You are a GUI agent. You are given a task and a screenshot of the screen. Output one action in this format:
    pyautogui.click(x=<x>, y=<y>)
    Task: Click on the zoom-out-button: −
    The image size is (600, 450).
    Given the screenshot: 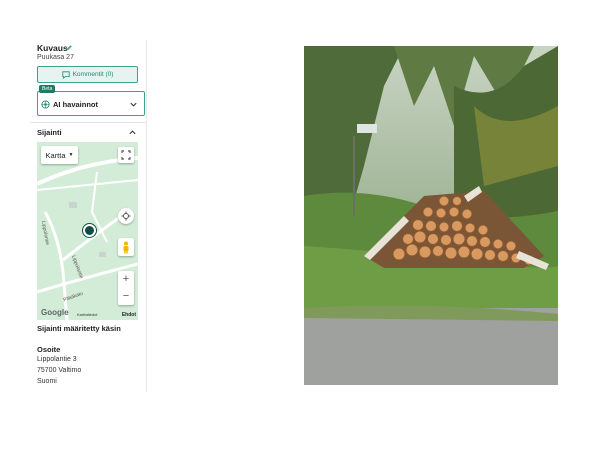 What is the action you would take?
    pyautogui.click(x=126, y=296)
    